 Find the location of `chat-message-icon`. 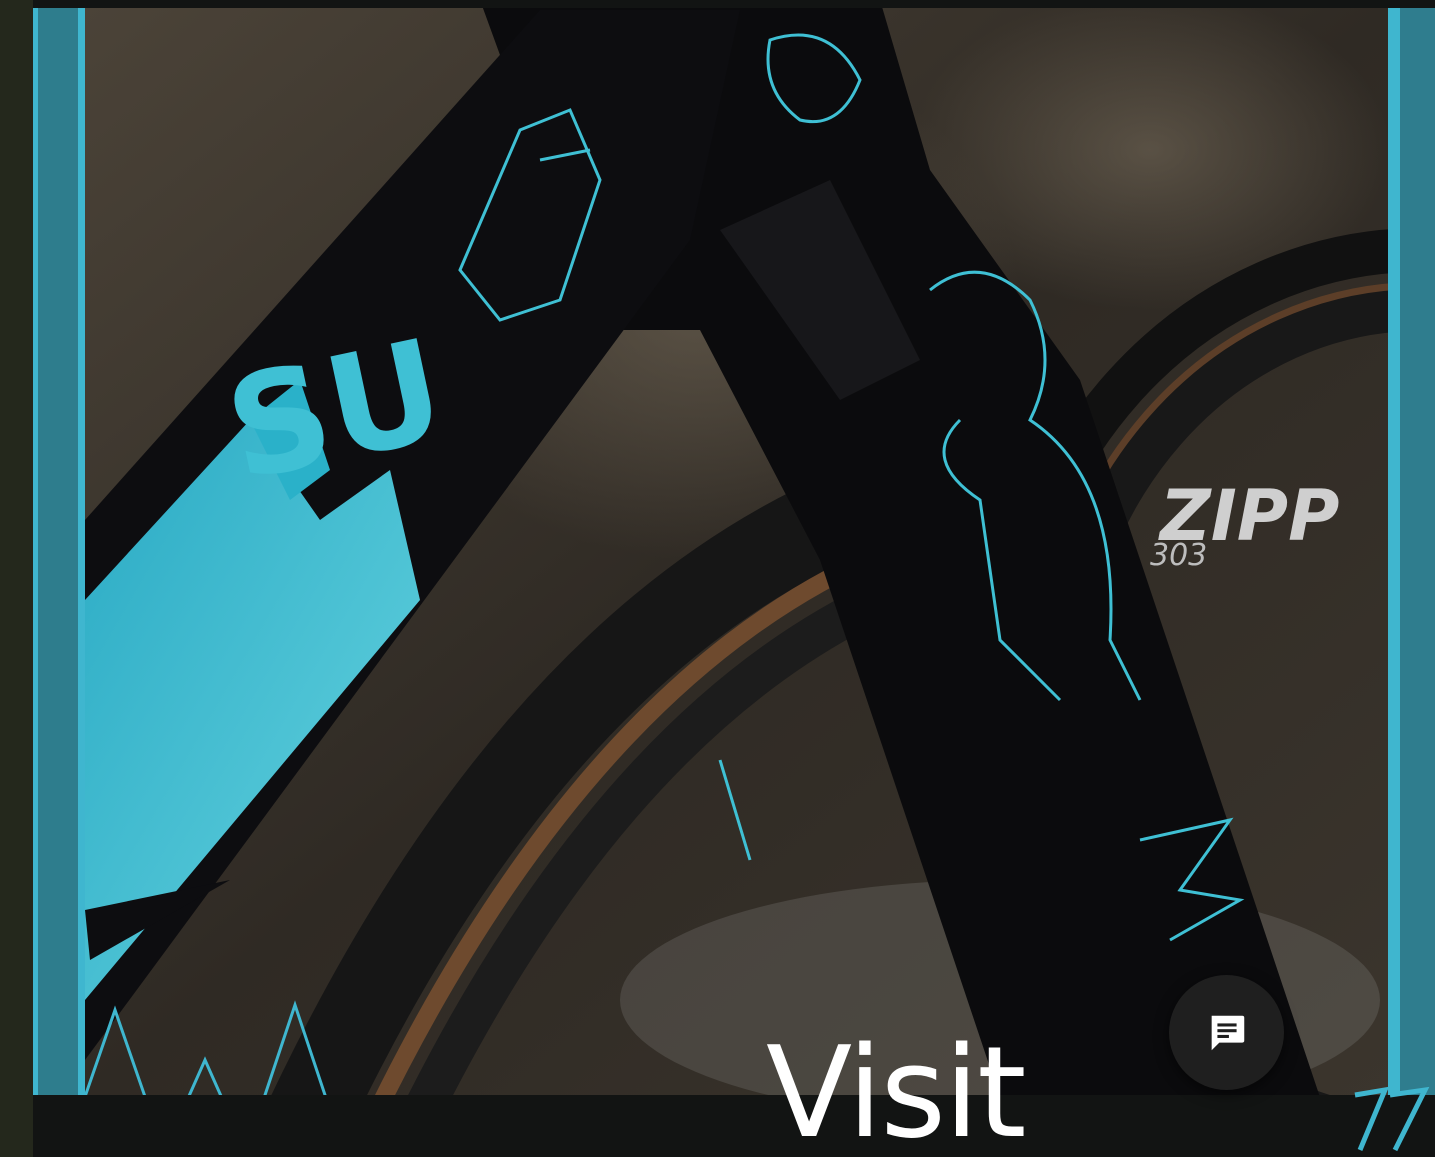

chat-message-icon is located at coordinates (1227, 1032).